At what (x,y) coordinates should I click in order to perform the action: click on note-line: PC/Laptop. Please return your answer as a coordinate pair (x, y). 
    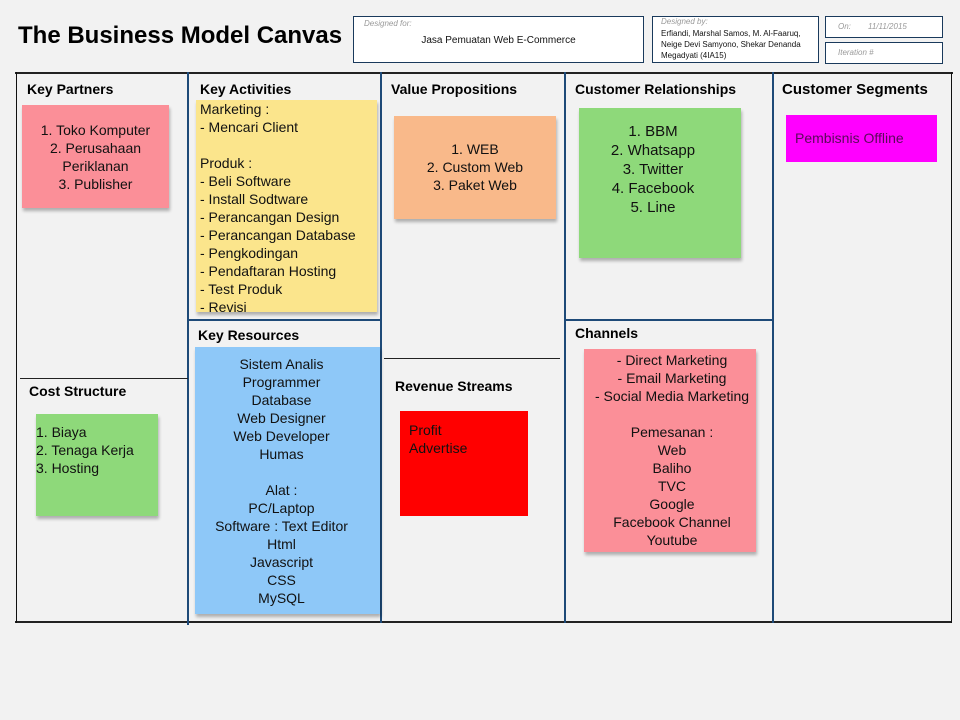
    Looking at the image, I should click on (281, 508).